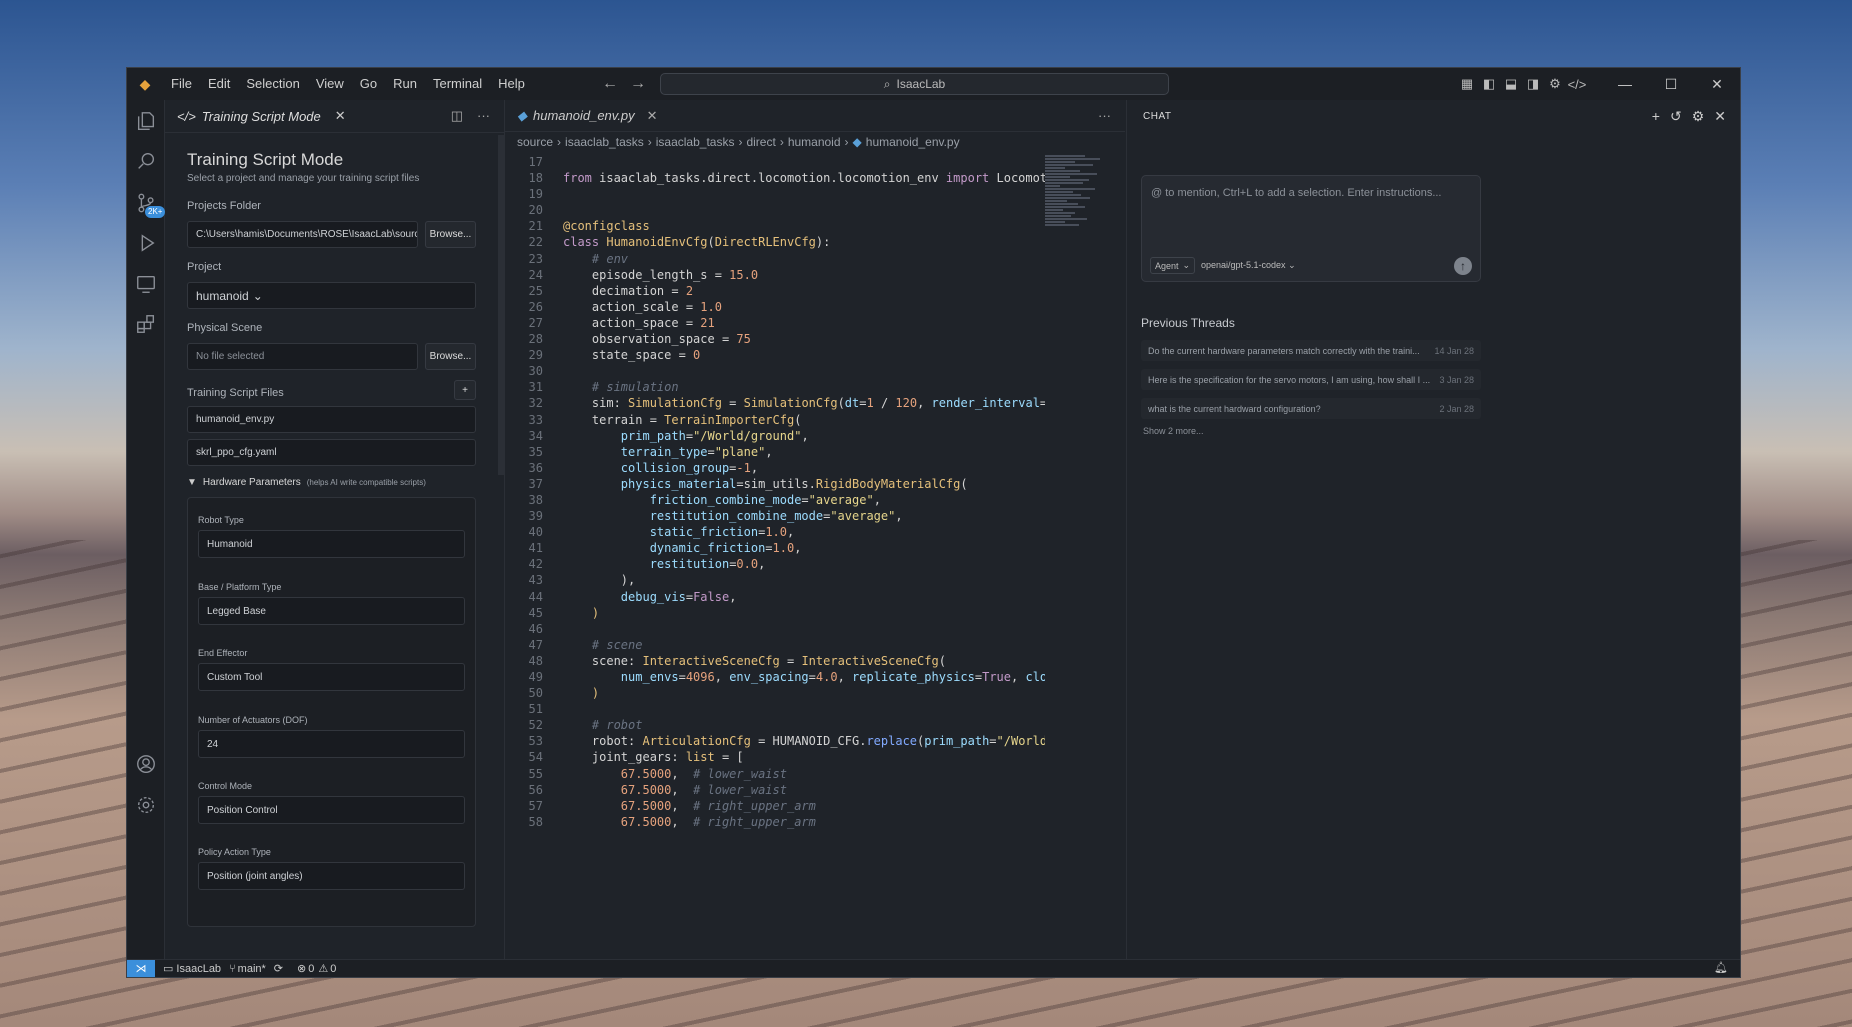 The image size is (1852, 1027). What do you see at coordinates (1533, 84) in the screenshot?
I see `toggle-secondary-sidebar-icon: ◨` at bounding box center [1533, 84].